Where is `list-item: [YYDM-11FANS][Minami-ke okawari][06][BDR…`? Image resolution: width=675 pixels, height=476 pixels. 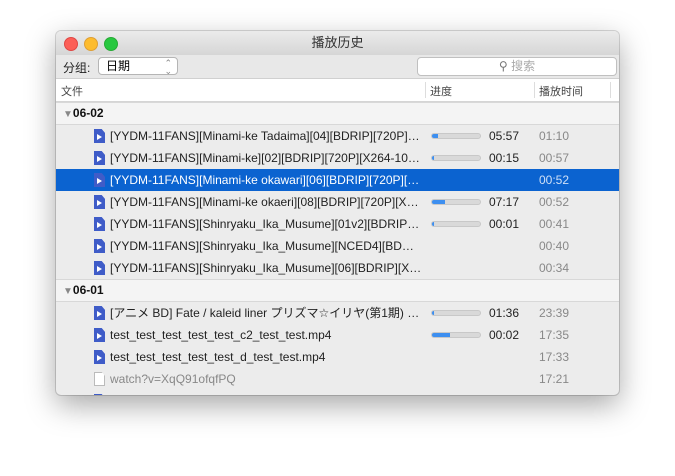 list-item: [YYDM-11FANS][Minami-ke okawari][06][BDR… is located at coordinates (337, 180).